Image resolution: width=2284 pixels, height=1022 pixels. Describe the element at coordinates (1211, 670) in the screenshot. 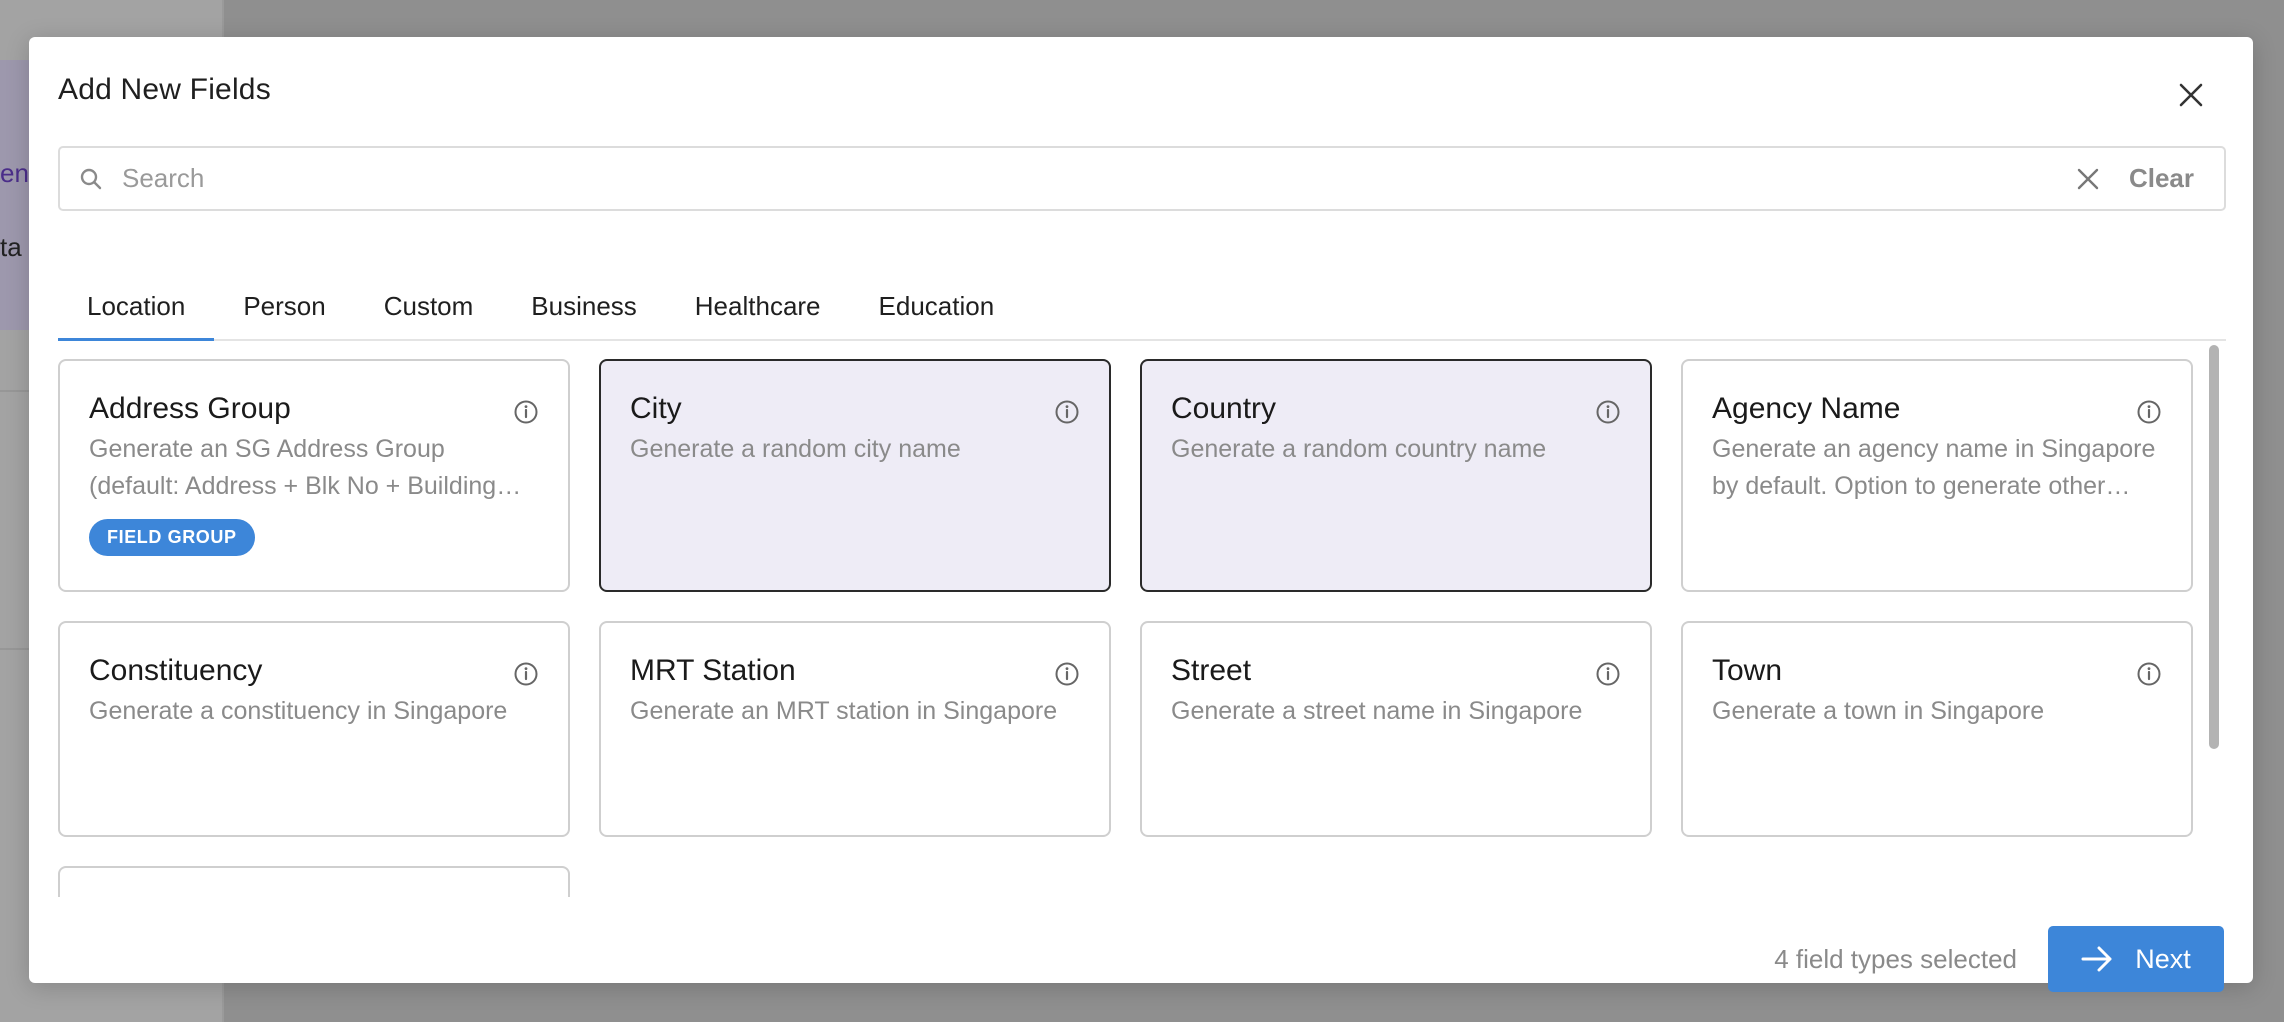

I see `card-title: Street` at that location.